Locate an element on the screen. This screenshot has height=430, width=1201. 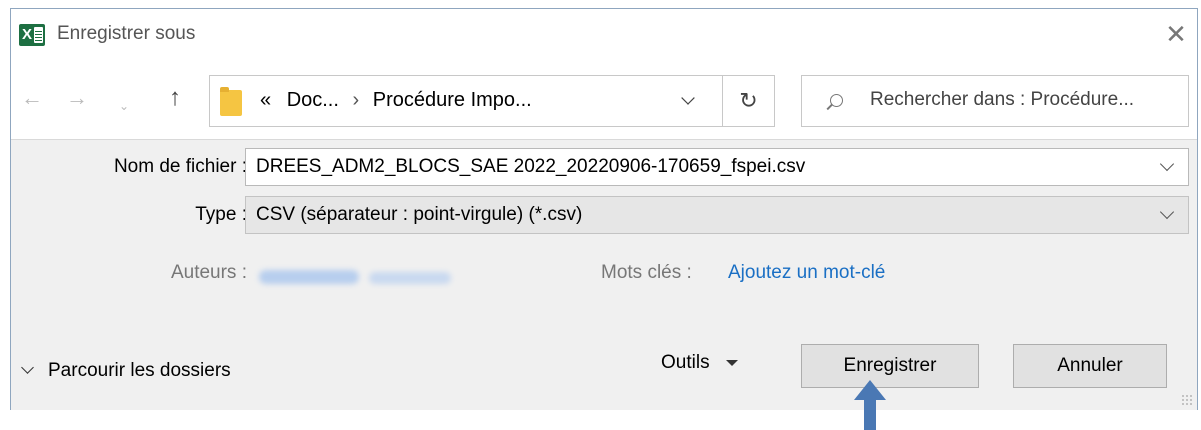
filename-dropdown-chevron-icon is located at coordinates (1167, 164).